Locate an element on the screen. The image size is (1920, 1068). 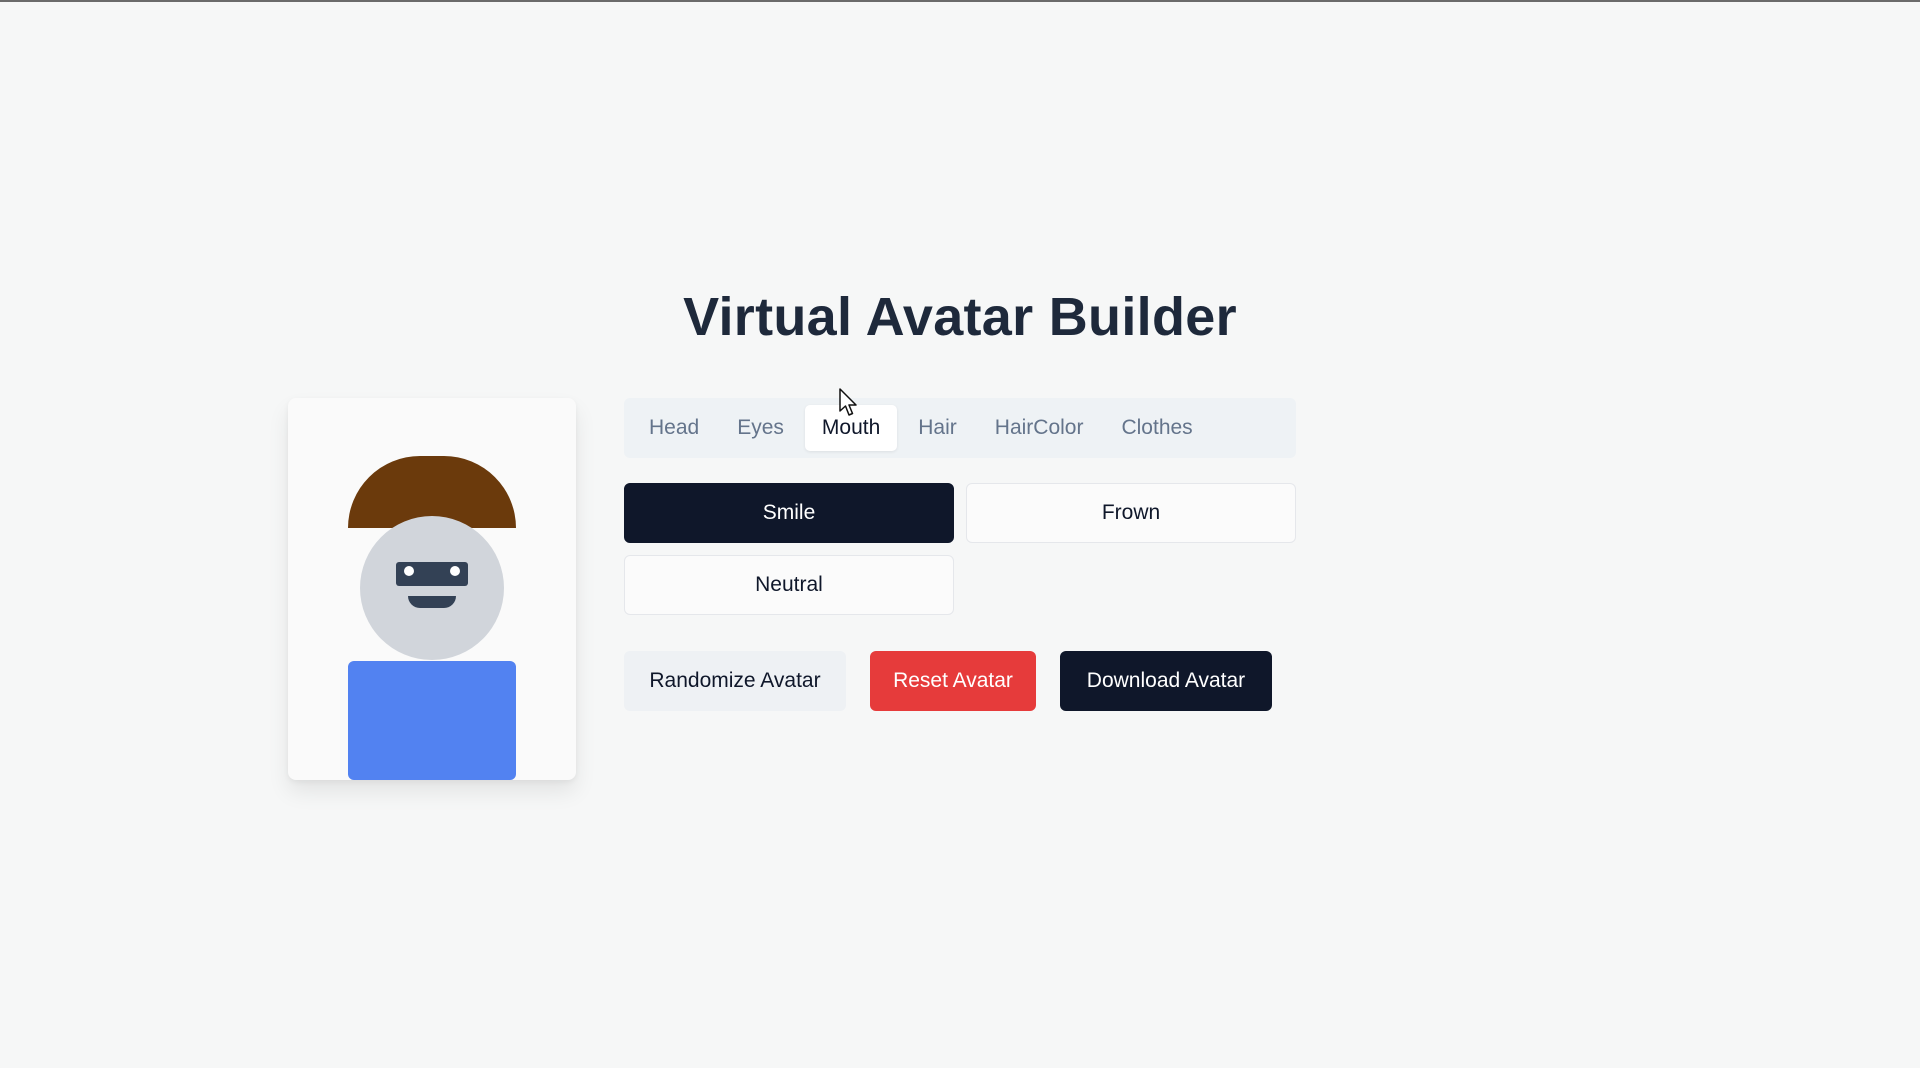
tab-head: Head is located at coordinates (674, 428).